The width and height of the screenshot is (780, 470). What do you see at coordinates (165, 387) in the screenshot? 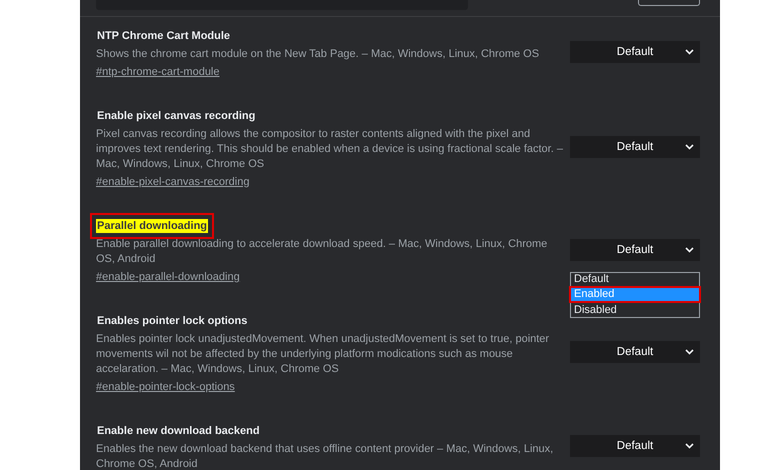
I see `flag-link: #enable-pointer-lock-options` at bounding box center [165, 387].